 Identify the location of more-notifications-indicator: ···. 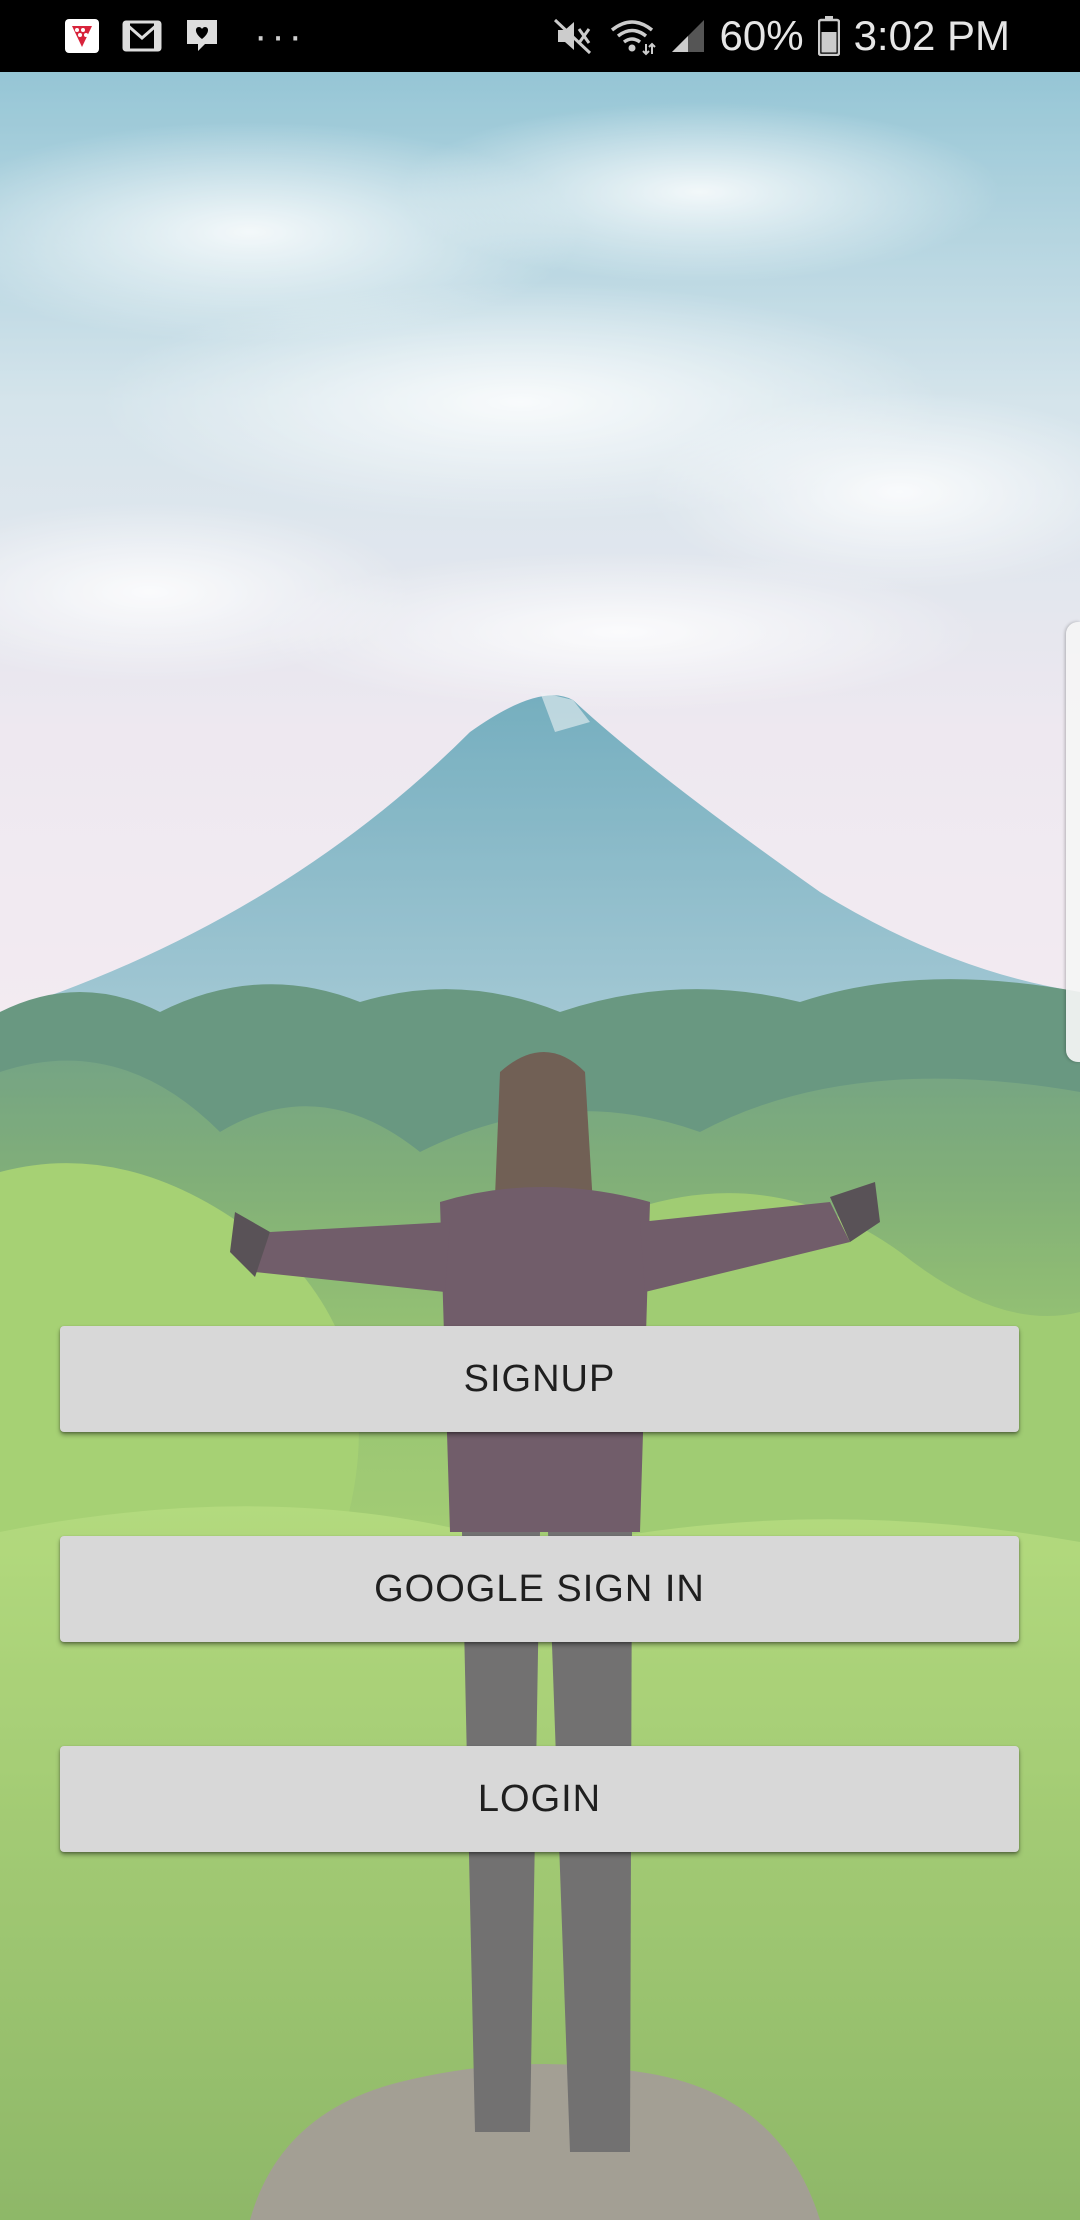
(280, 36).